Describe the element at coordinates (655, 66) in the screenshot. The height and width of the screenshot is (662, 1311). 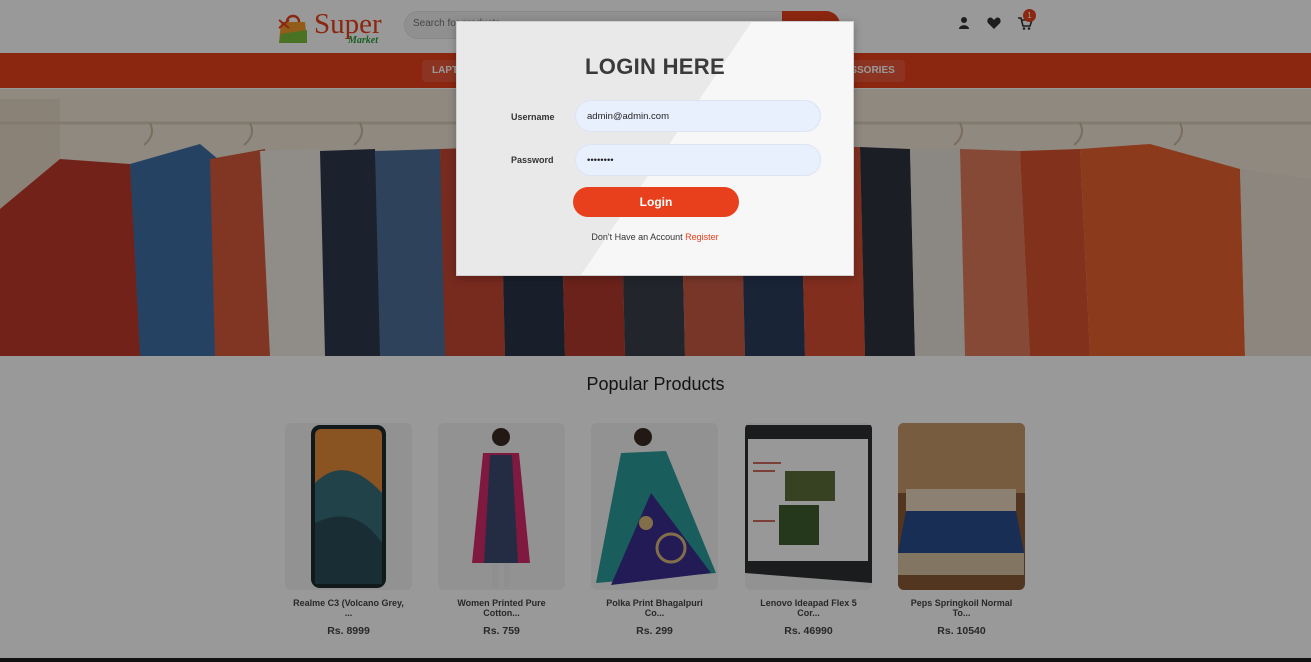
I see `login-title: LOGIN HERE` at that location.